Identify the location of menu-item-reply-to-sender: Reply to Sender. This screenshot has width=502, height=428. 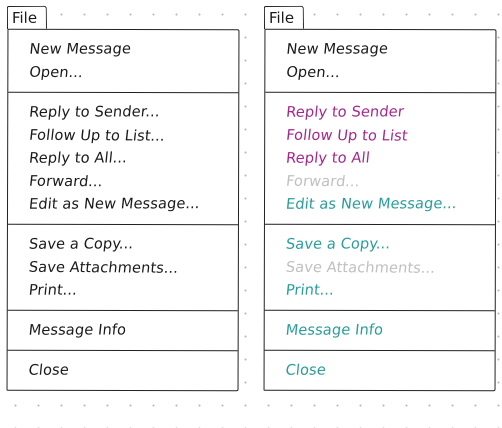
(390, 112).